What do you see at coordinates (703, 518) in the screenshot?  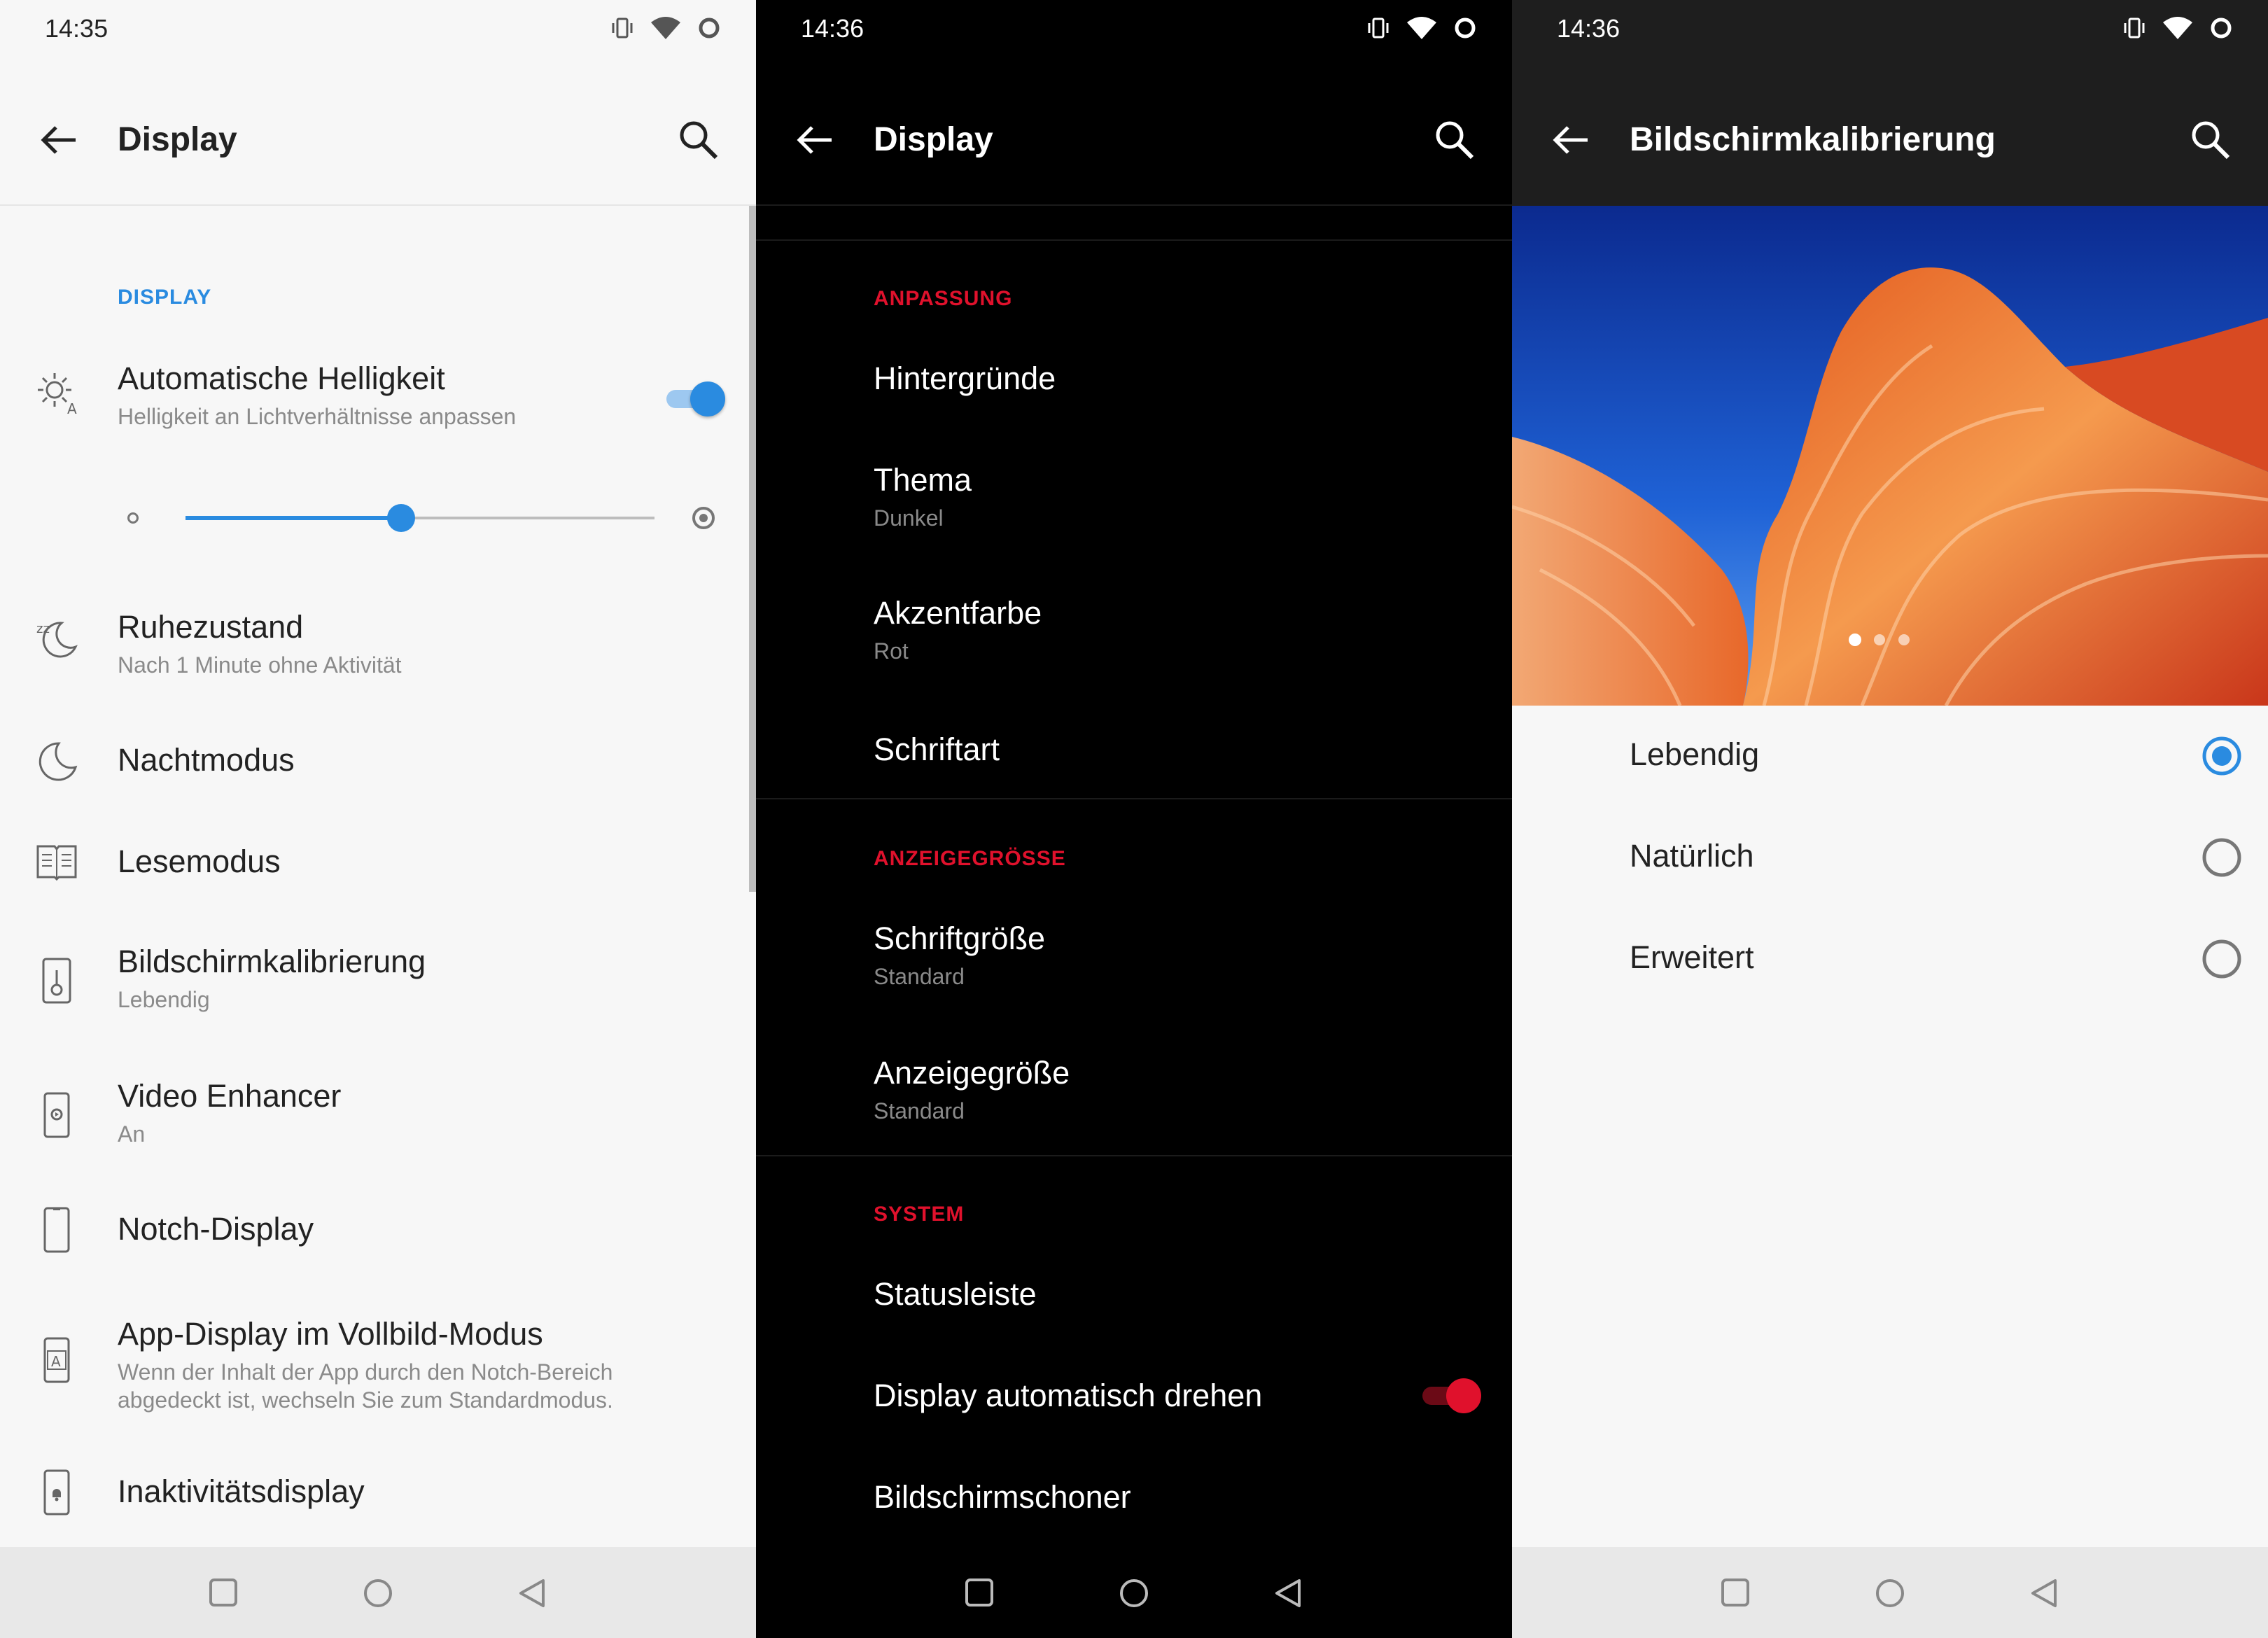 I see `brightness-high-icon` at bounding box center [703, 518].